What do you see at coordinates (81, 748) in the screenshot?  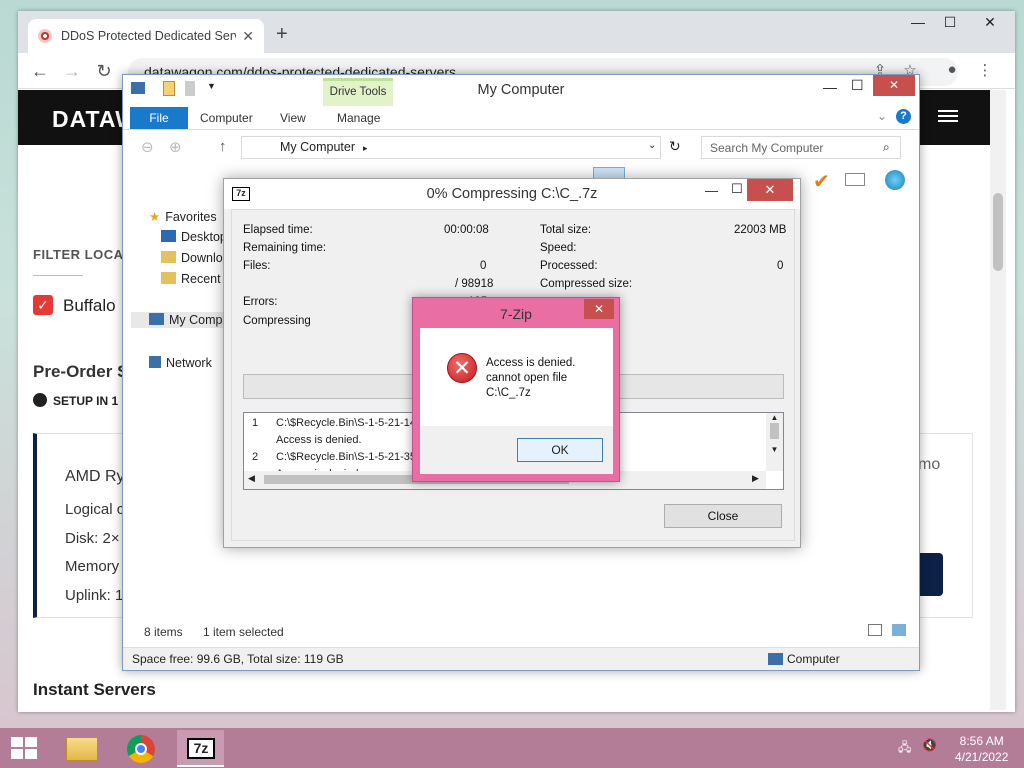 I see `file-explorer-taskbar-icon` at bounding box center [81, 748].